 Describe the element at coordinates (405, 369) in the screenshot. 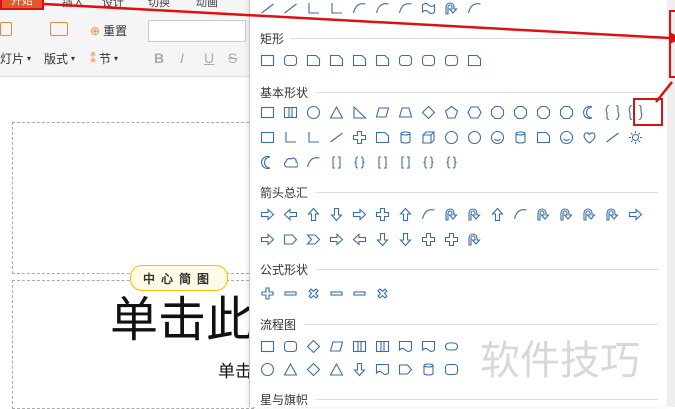

I see `flow-shape-pentarrow-icon` at that location.